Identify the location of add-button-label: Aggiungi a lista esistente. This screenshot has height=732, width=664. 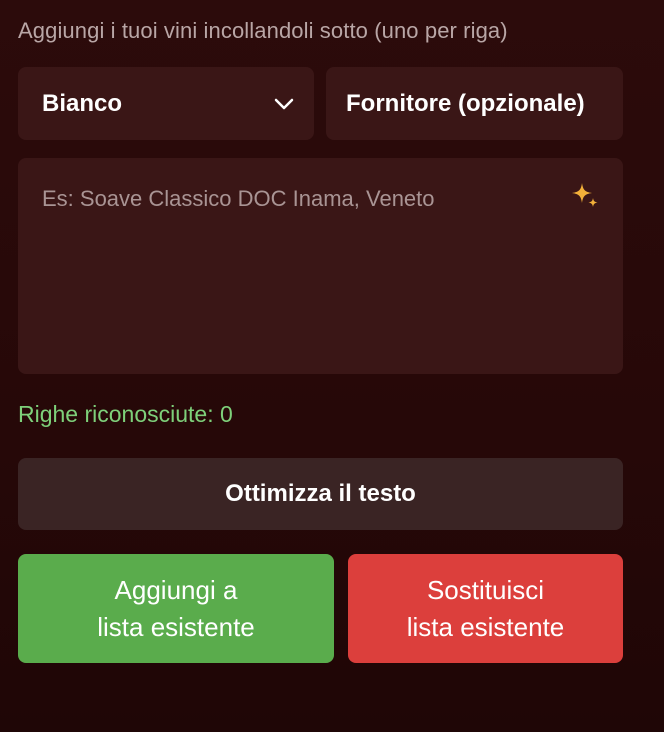
(176, 609).